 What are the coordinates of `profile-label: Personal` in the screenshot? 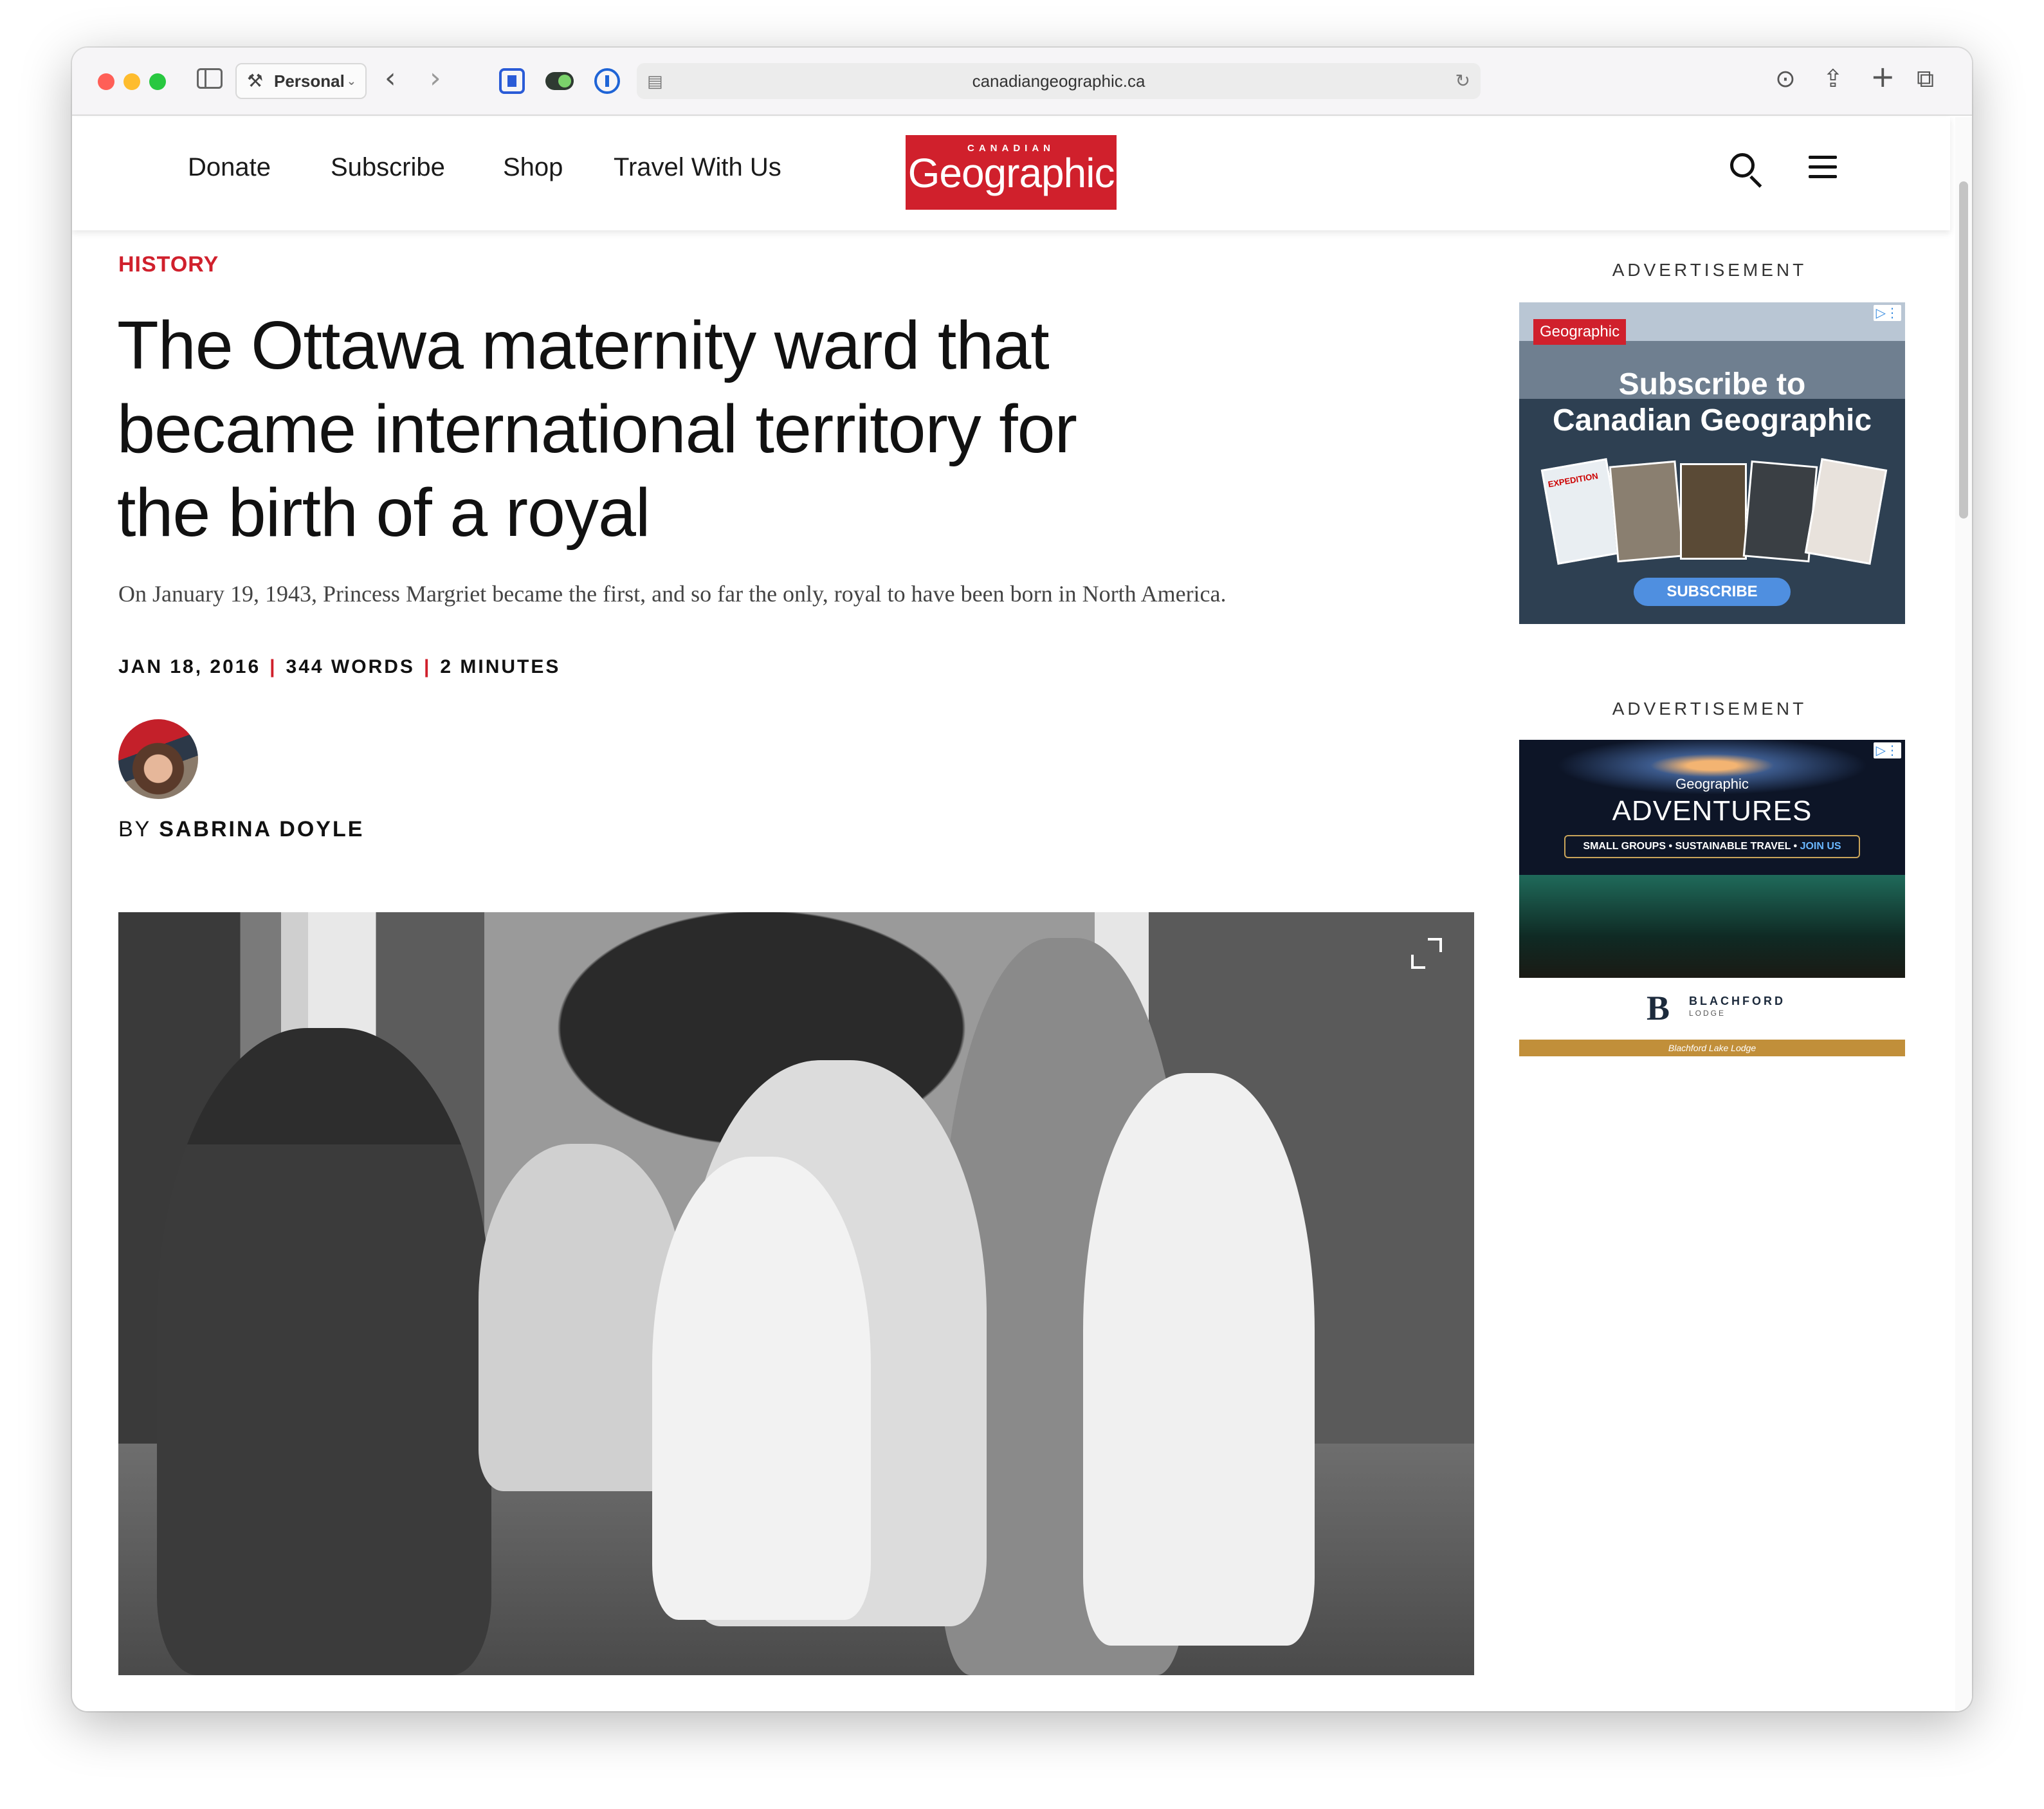 It's located at (309, 81).